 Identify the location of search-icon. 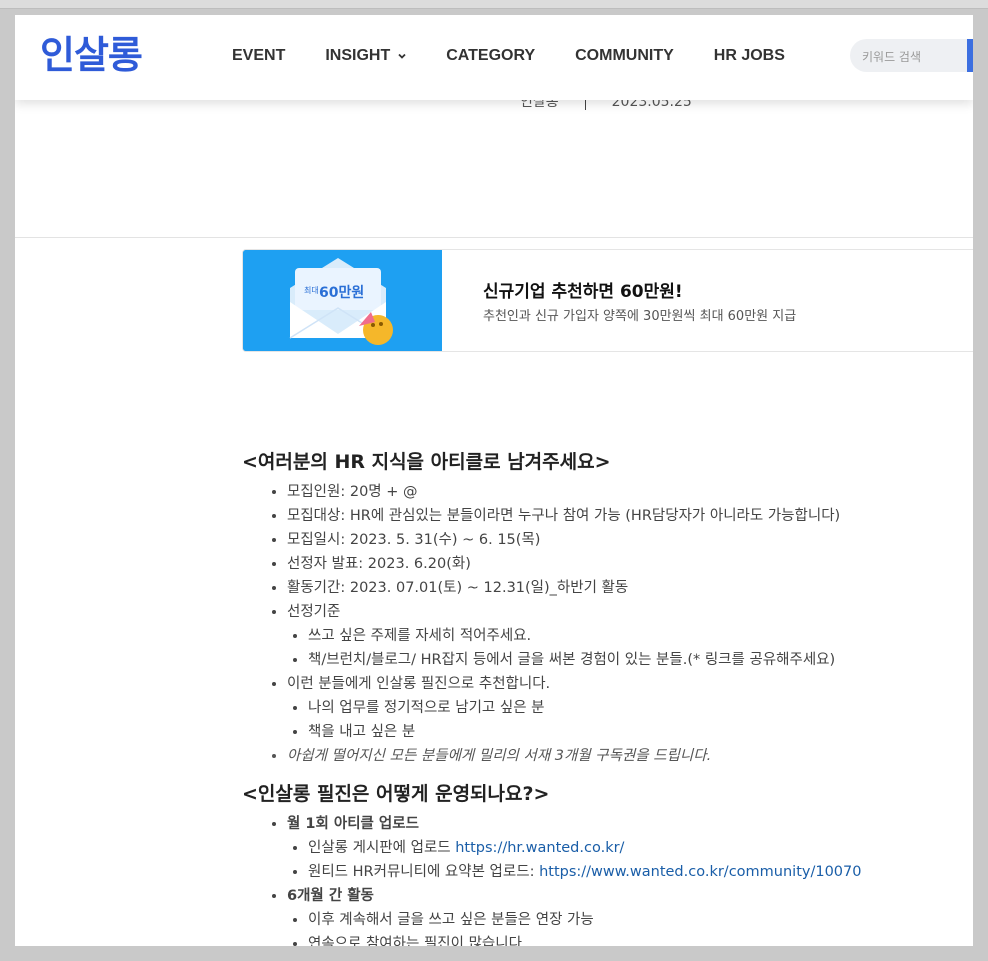
(970, 55).